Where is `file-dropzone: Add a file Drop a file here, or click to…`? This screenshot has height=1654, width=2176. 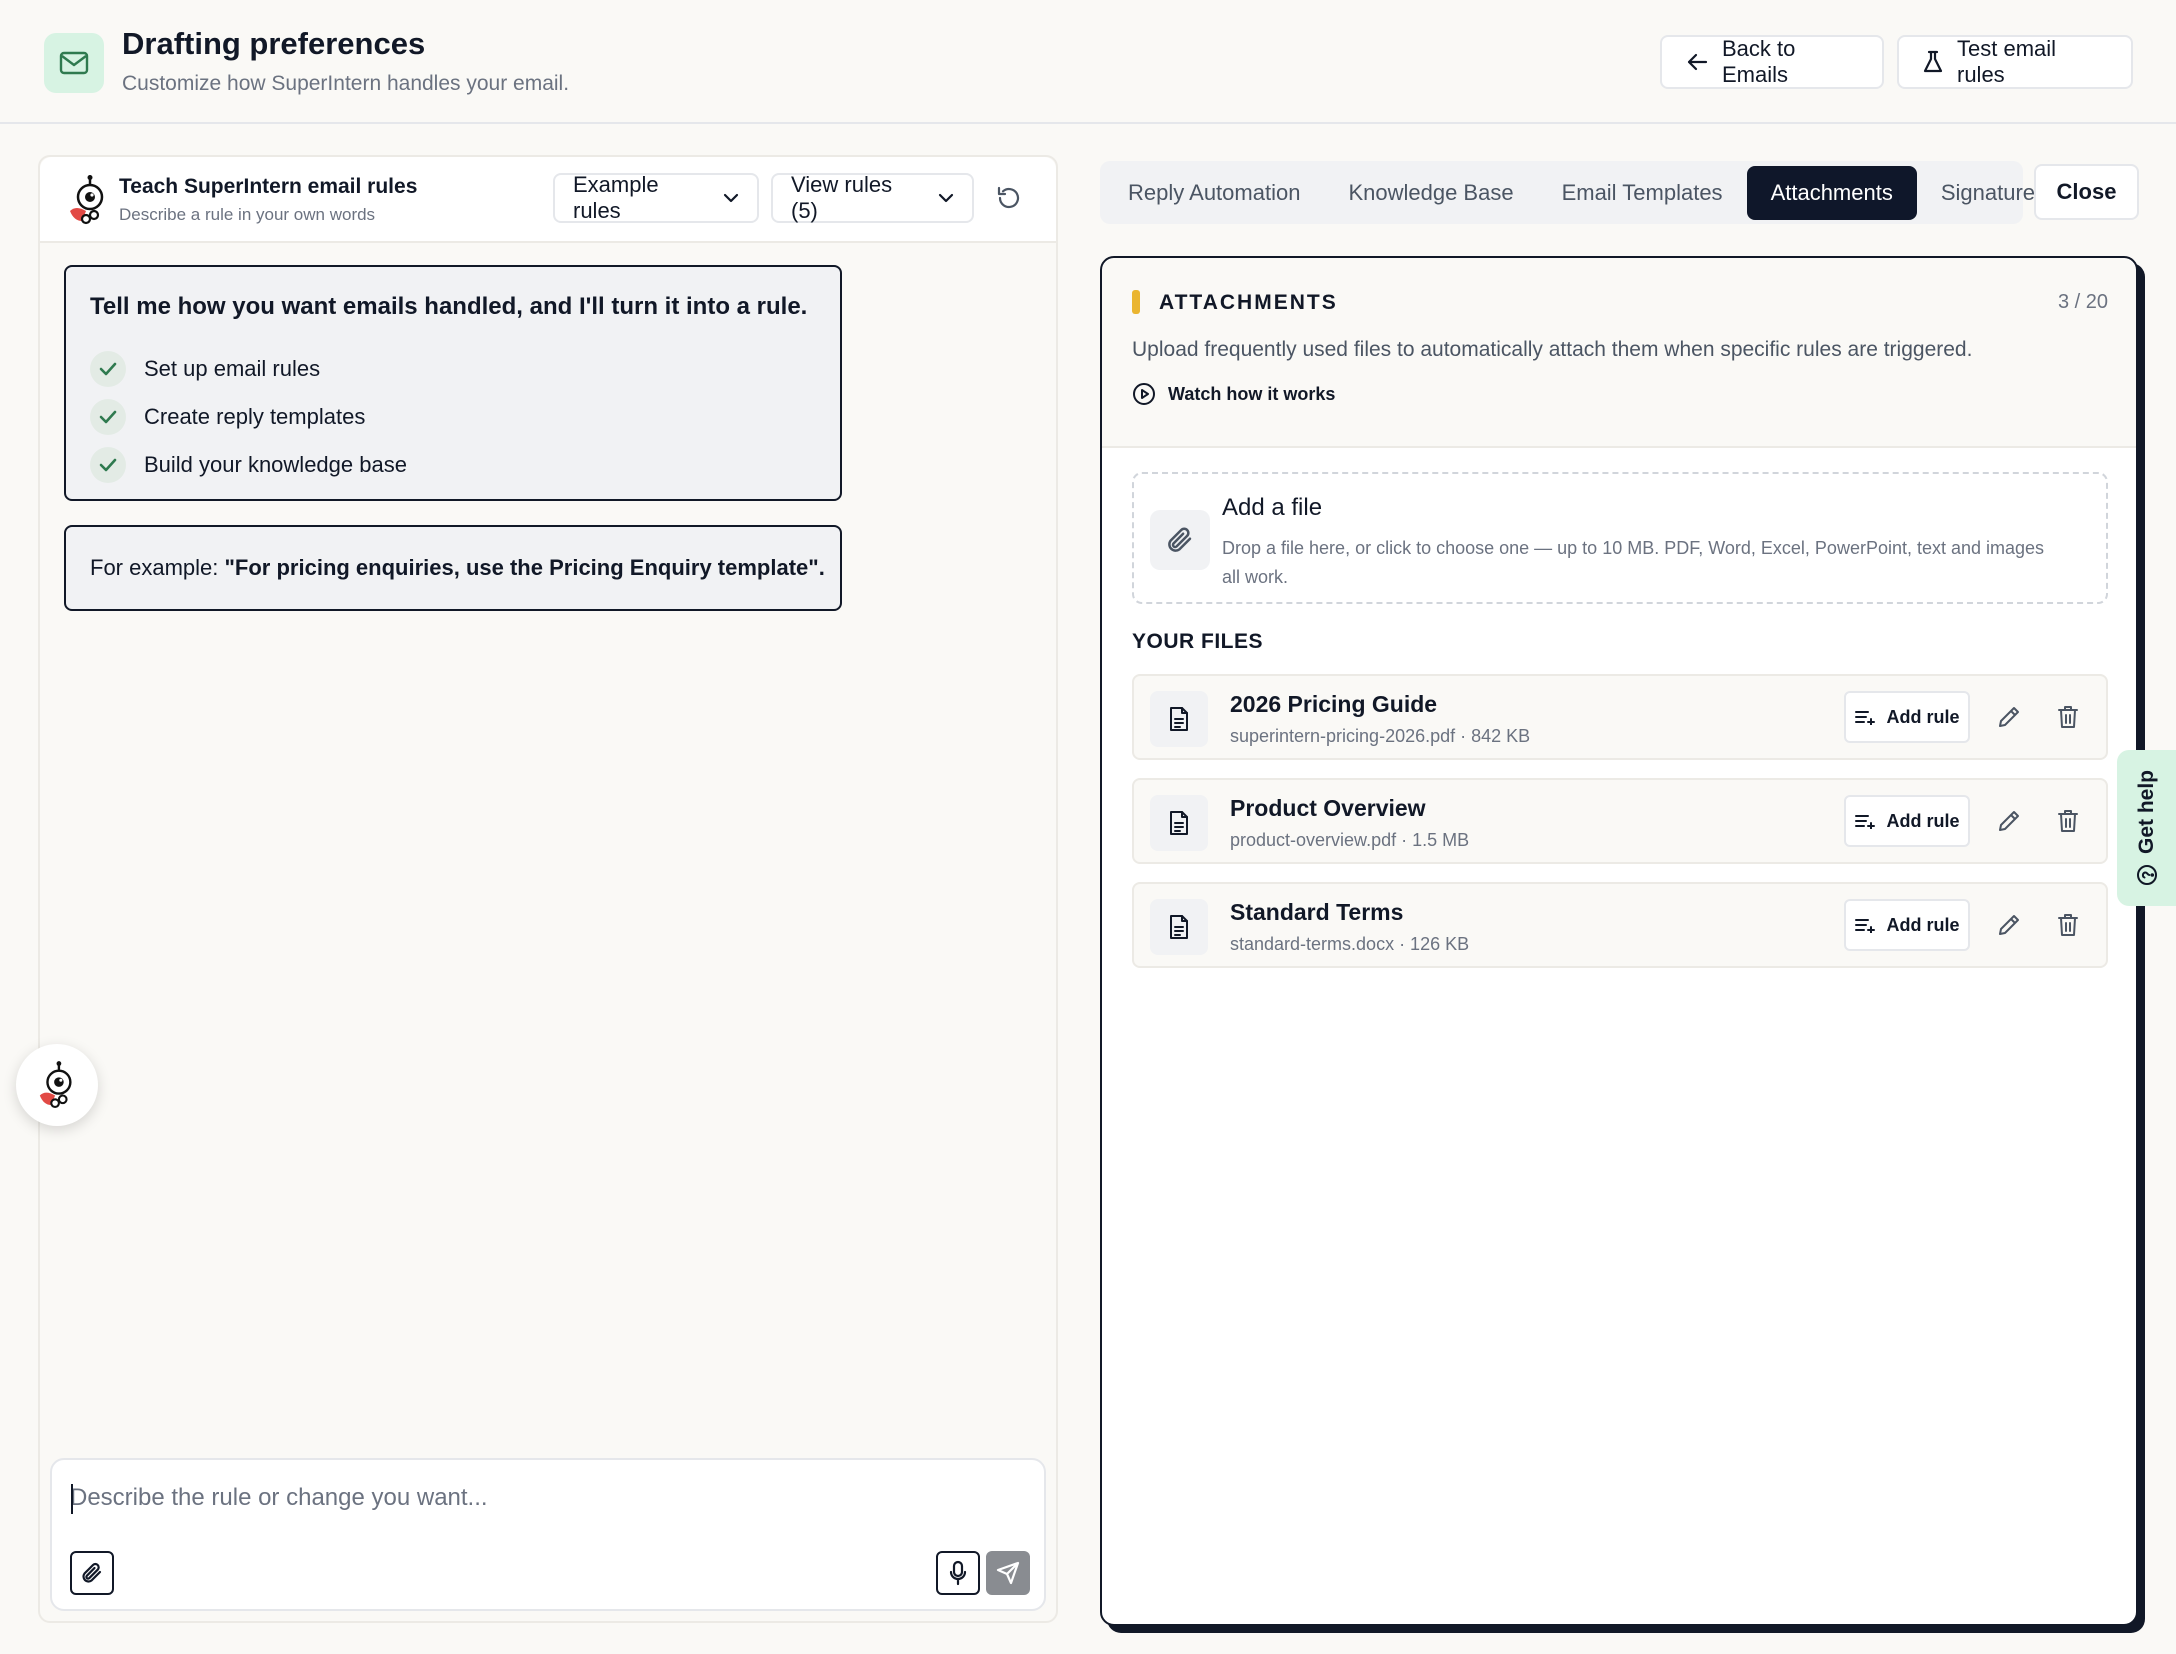
file-dropzone: Add a file Drop a file here, or click to… is located at coordinates (1620, 538).